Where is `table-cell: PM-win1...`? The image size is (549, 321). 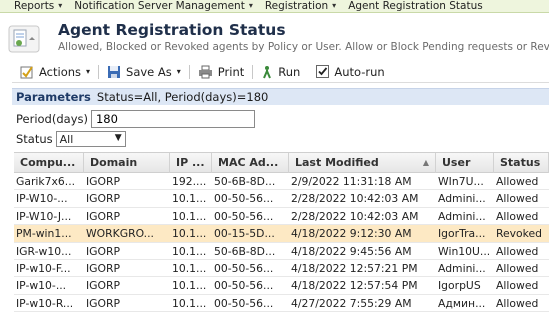 table-cell: PM-win1... is located at coordinates (44, 234).